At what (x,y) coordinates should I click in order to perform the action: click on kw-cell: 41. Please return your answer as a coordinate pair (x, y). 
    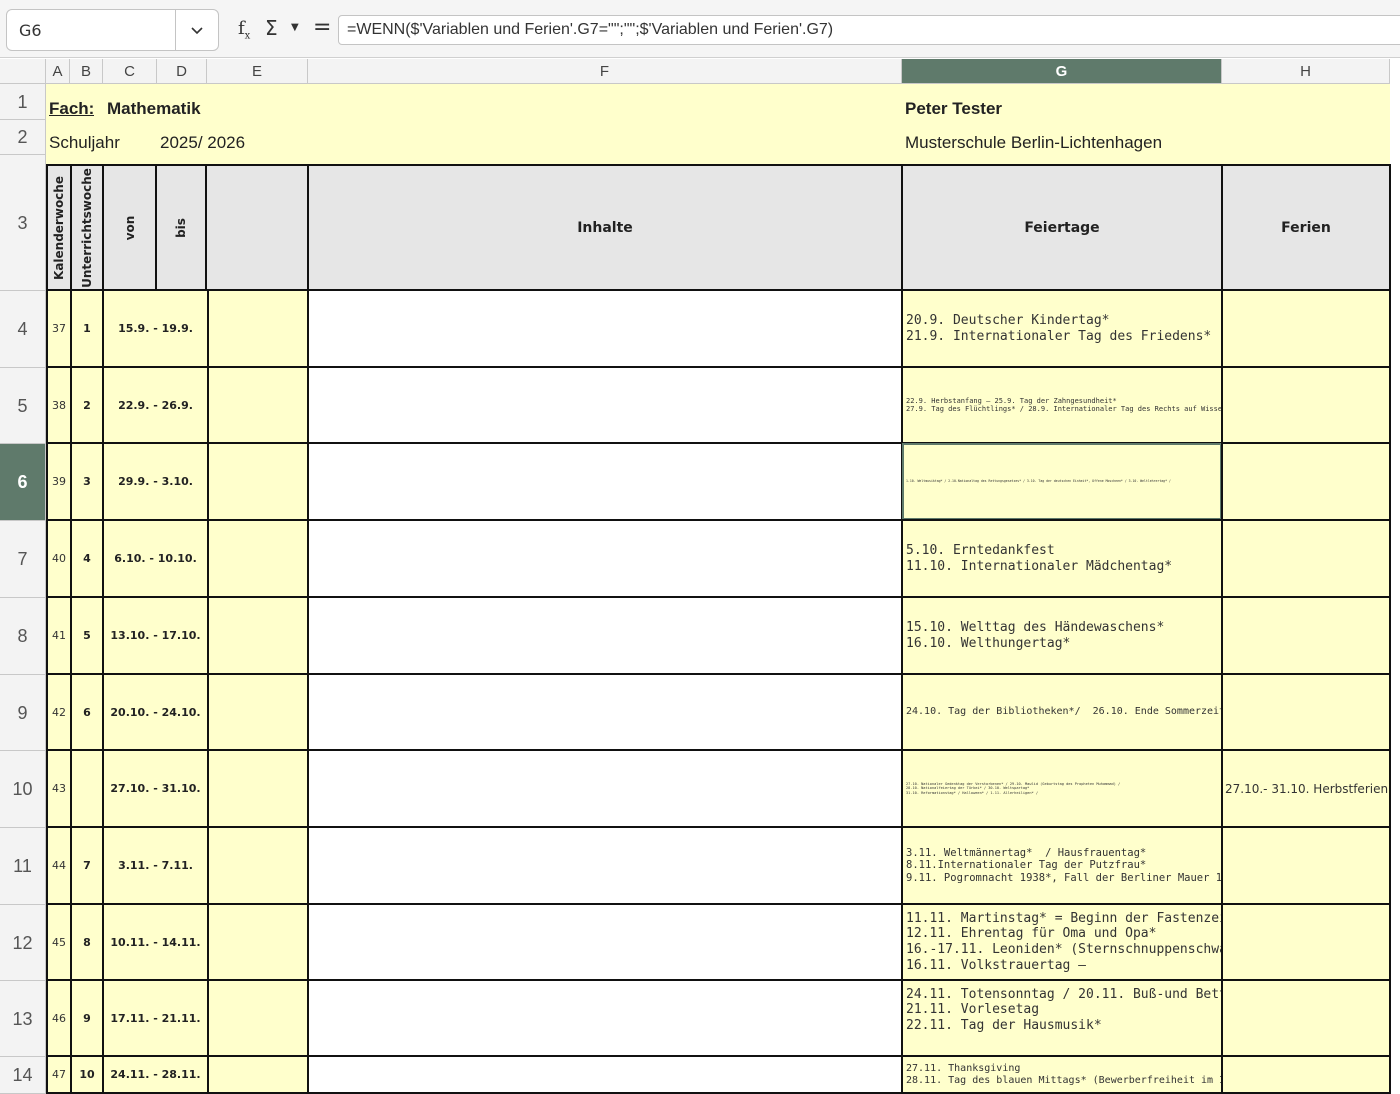
    Looking at the image, I should click on (59, 635).